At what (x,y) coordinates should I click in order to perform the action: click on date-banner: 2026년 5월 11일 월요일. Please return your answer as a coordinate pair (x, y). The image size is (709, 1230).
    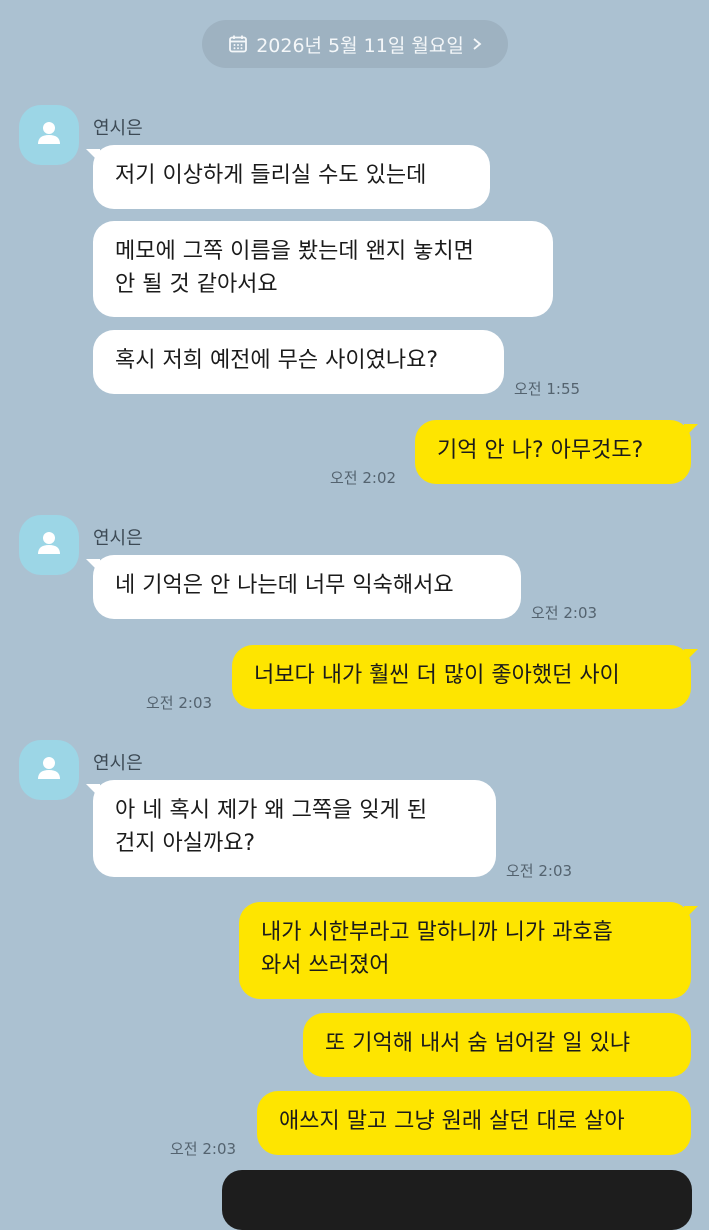
    Looking at the image, I should click on (355, 44).